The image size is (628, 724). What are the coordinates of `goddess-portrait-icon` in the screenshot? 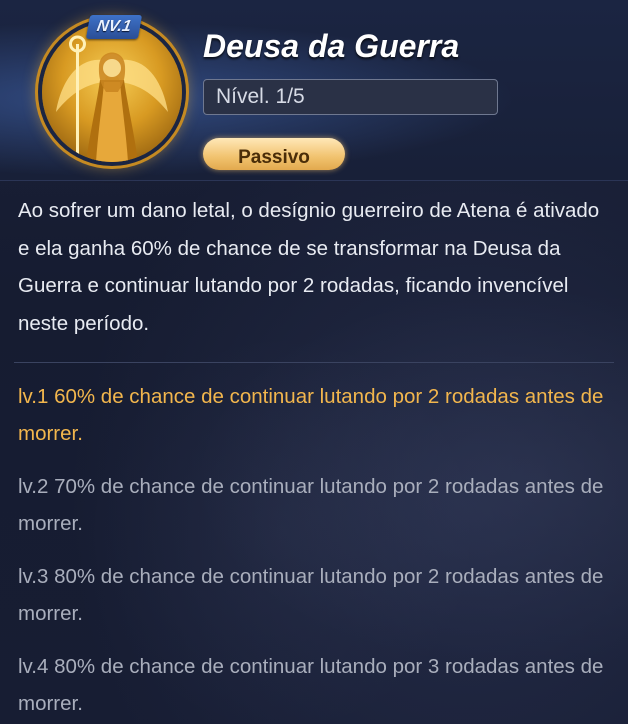 It's located at (112, 92).